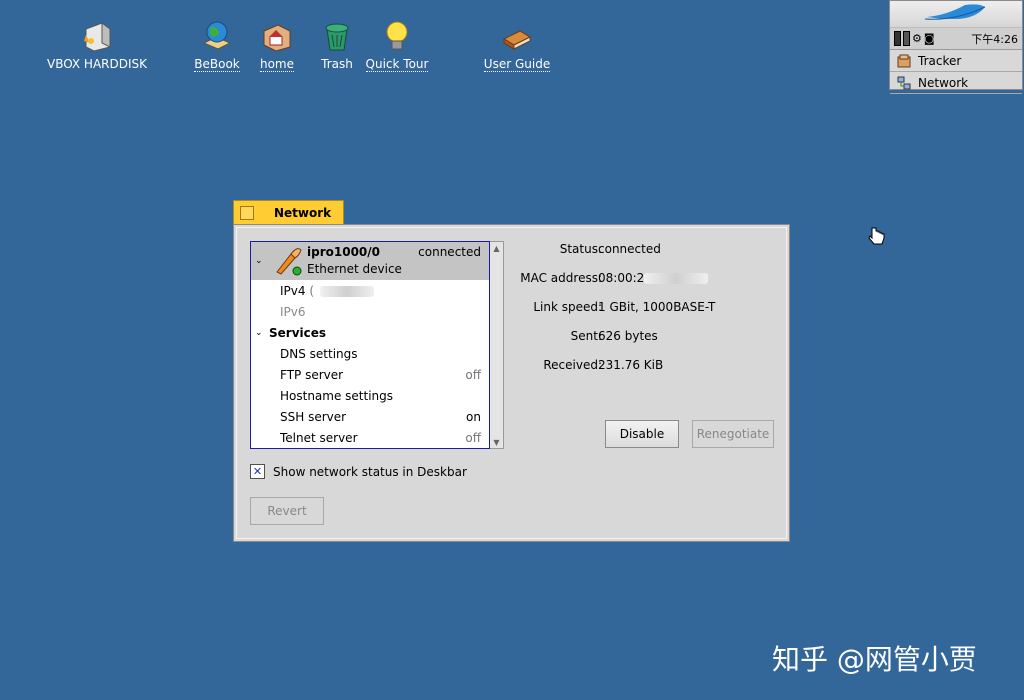  I want to click on deskbar: ⚙ ◙ 下午4:26 Tracker Network, so click(956, 47).